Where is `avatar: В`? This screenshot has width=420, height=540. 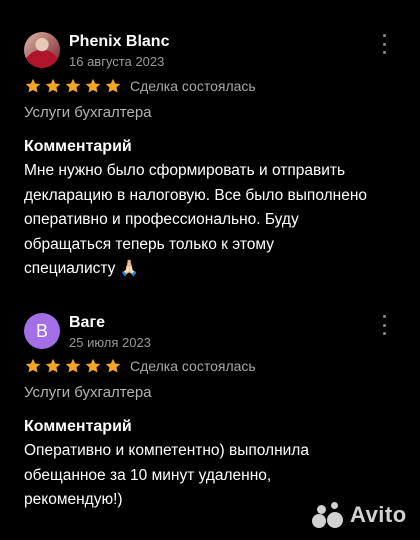
avatar: В is located at coordinates (42, 331).